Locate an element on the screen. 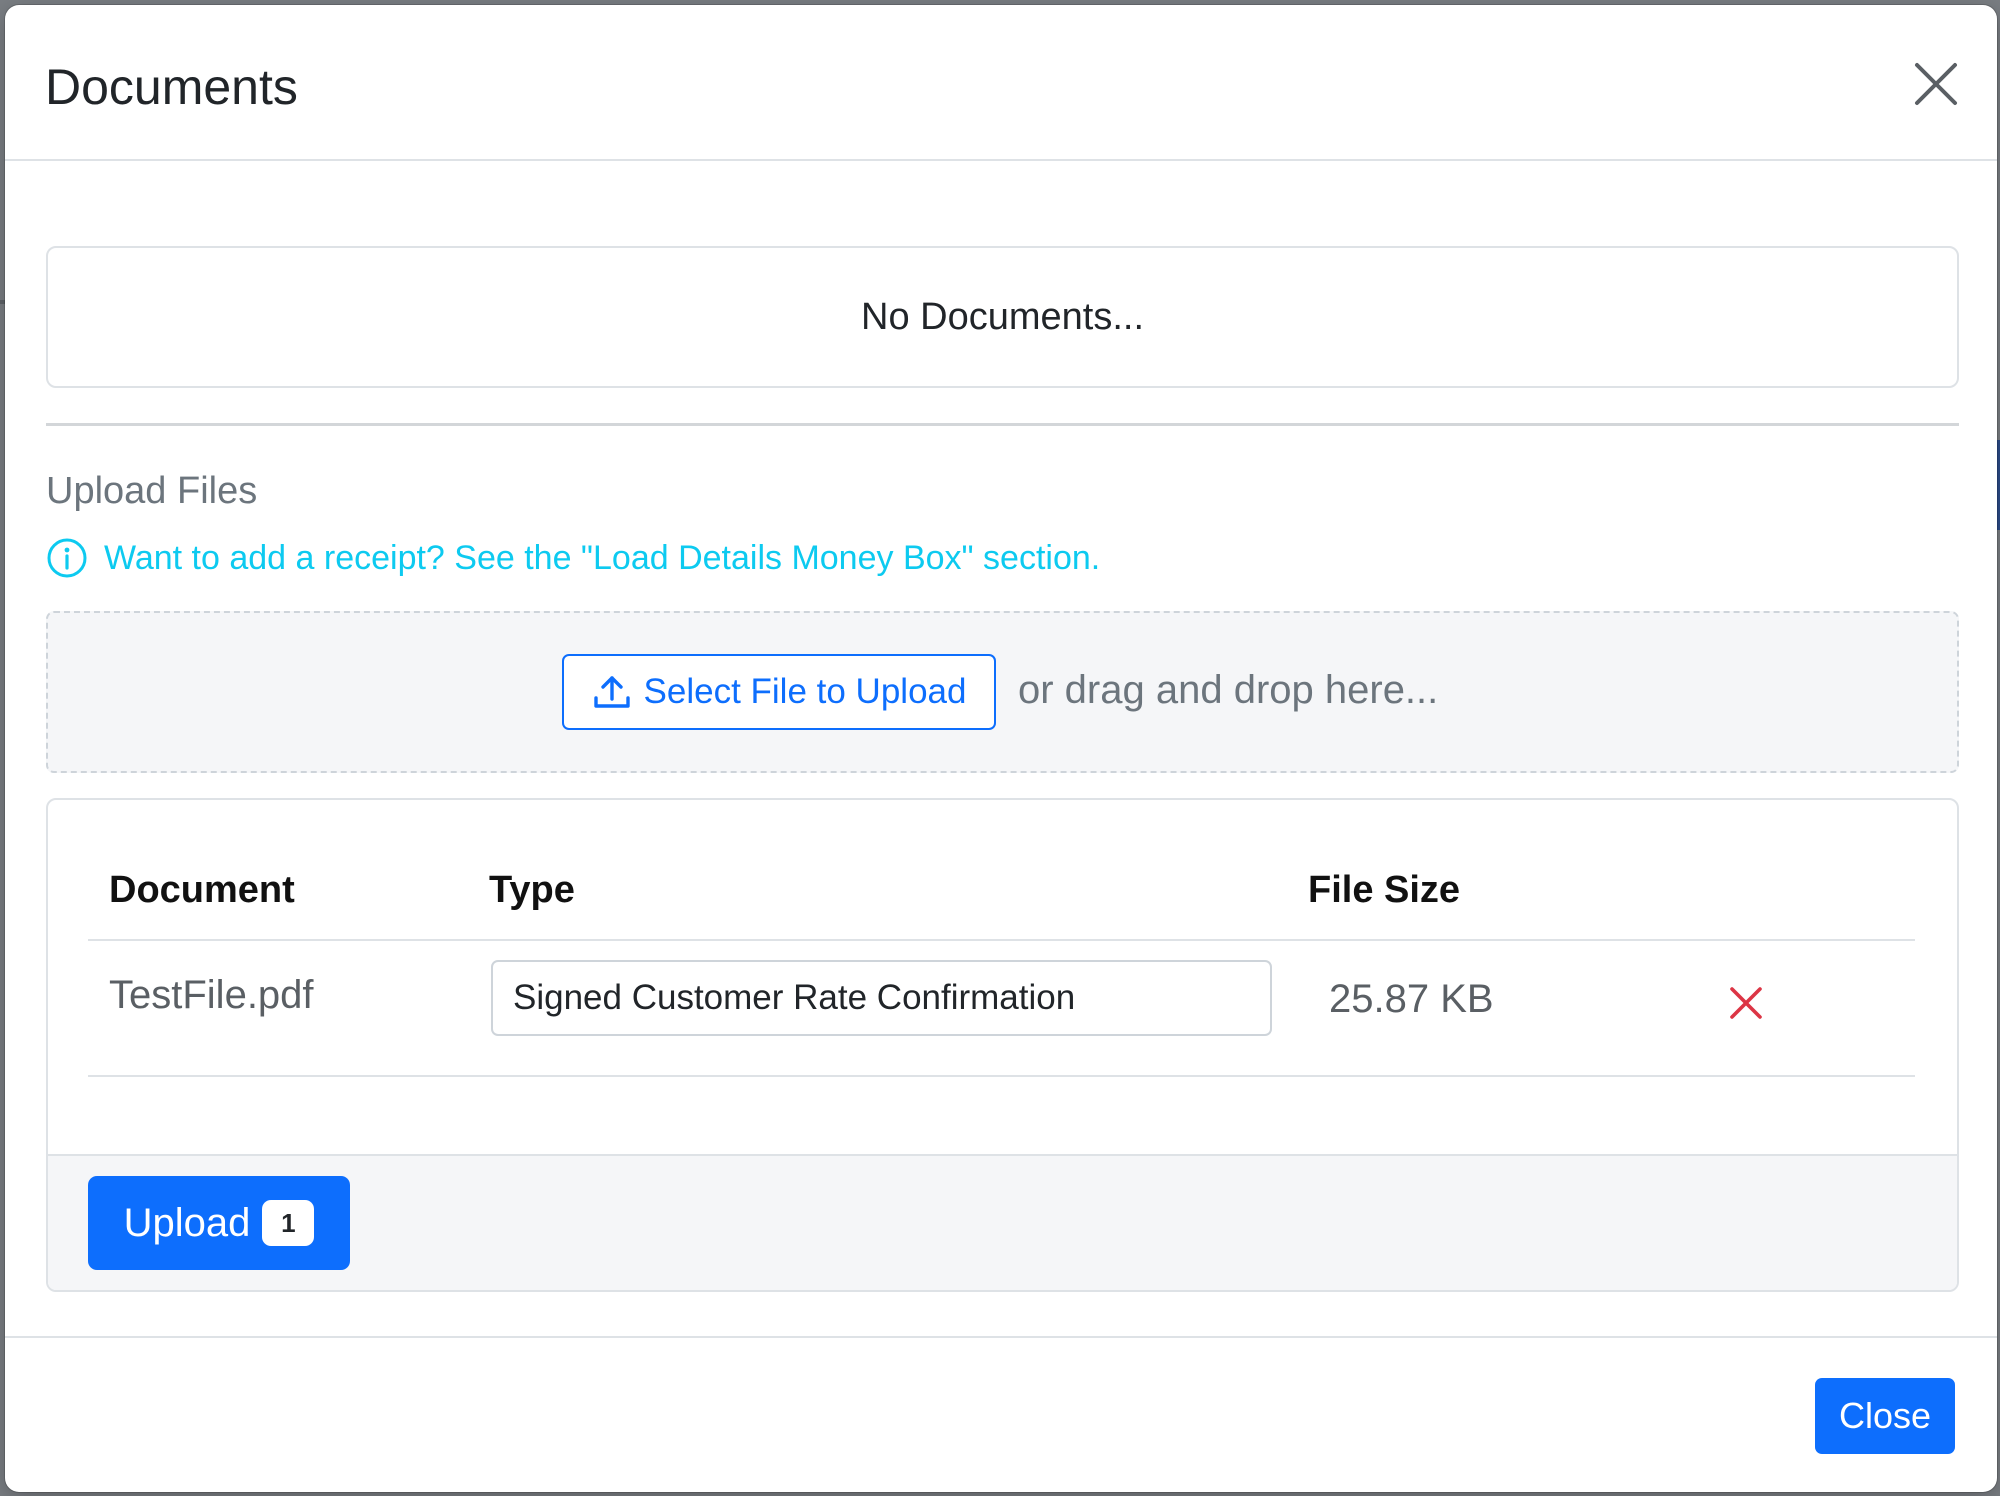 The image size is (2000, 1496). file-size: 25.87 KB is located at coordinates (1411, 999).